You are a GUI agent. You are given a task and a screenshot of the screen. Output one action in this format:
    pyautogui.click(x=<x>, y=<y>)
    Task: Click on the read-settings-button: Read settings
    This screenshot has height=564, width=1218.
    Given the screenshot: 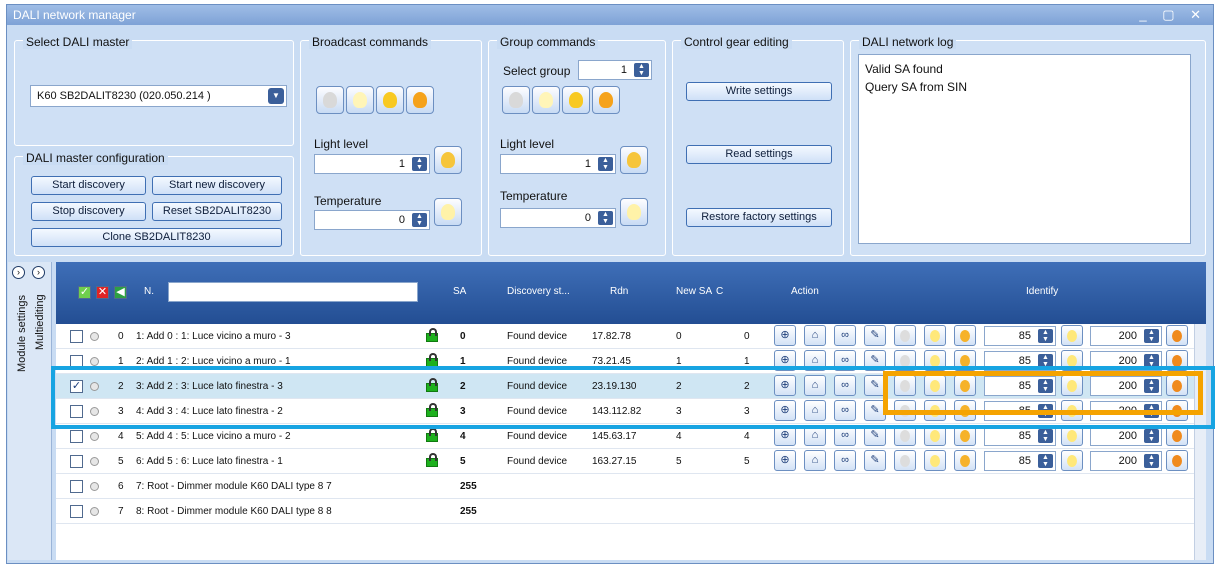 What is the action you would take?
    pyautogui.click(x=759, y=154)
    